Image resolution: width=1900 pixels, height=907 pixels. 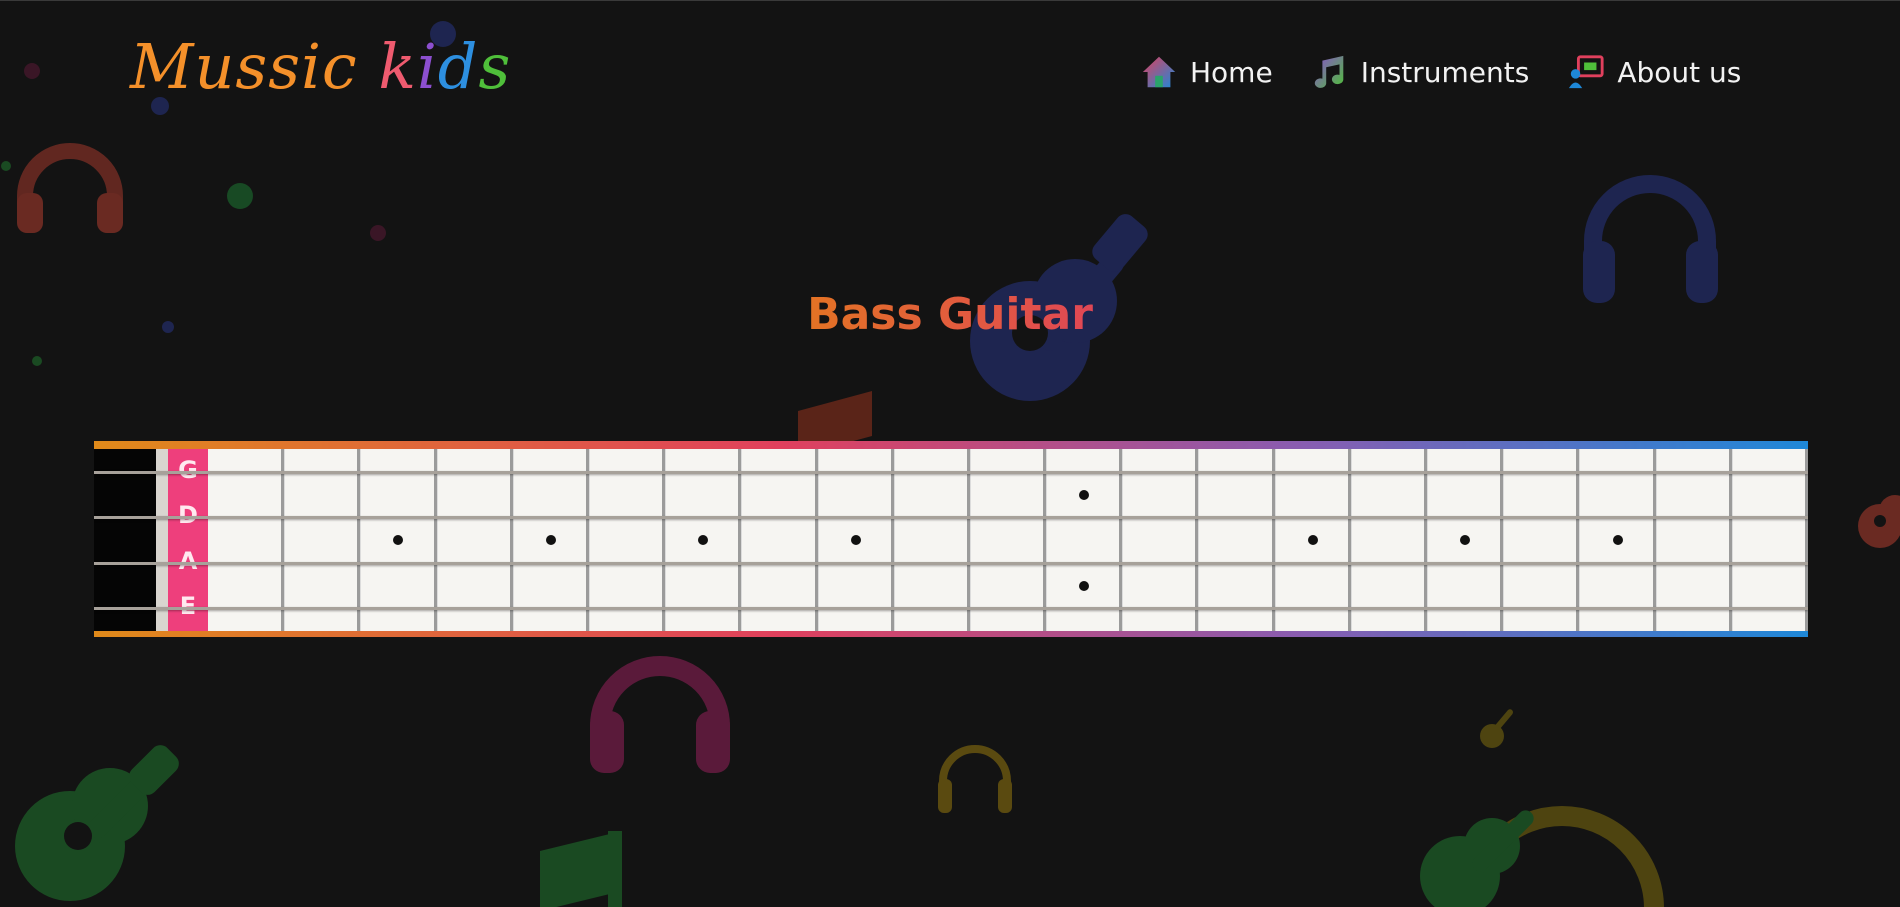 I want to click on home-icon, so click(x=1159, y=72).